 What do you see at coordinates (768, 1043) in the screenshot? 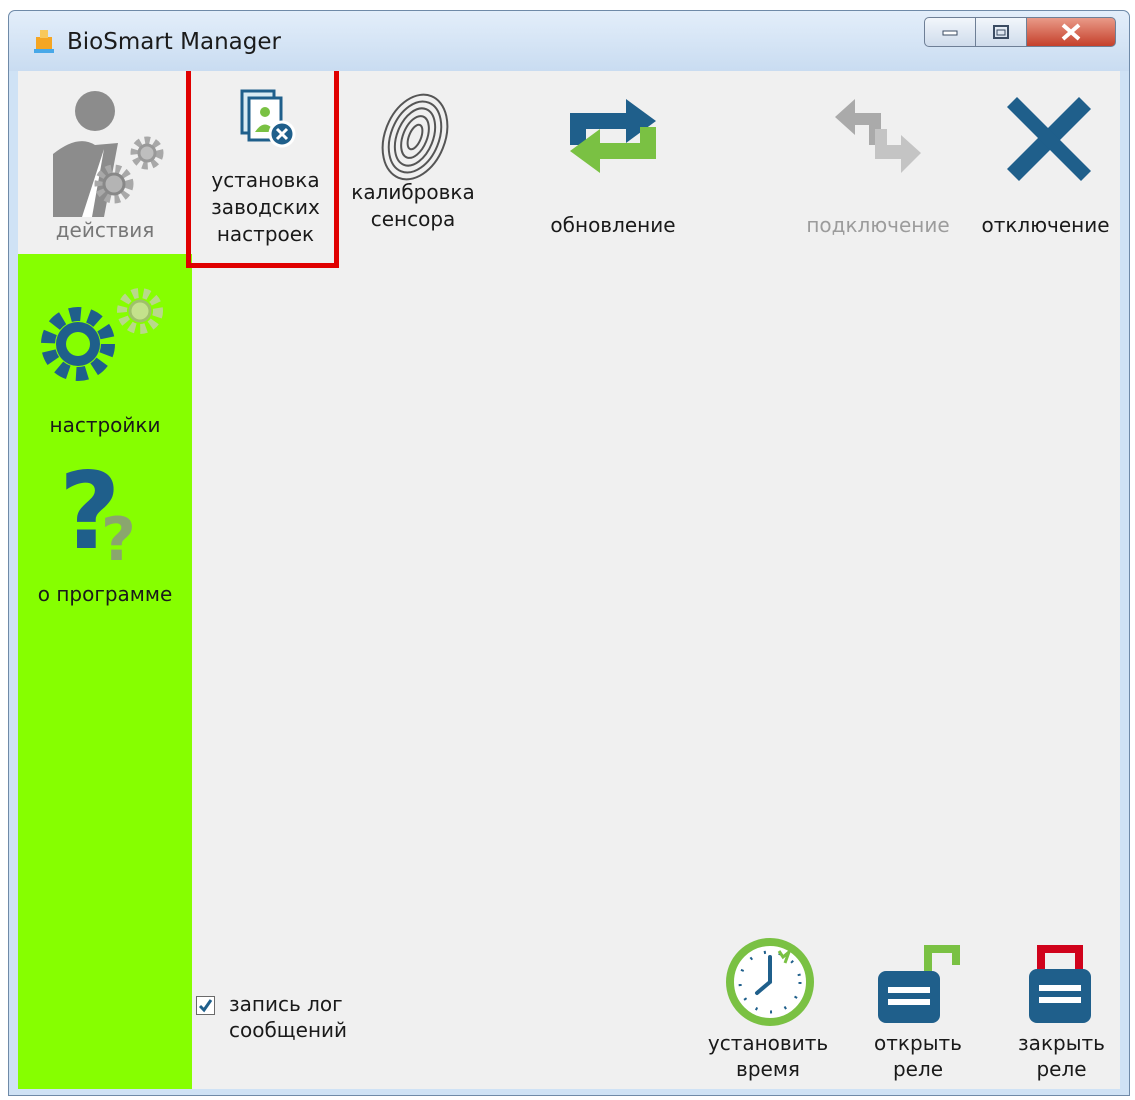
I see `set-time-label-1: установить` at bounding box center [768, 1043].